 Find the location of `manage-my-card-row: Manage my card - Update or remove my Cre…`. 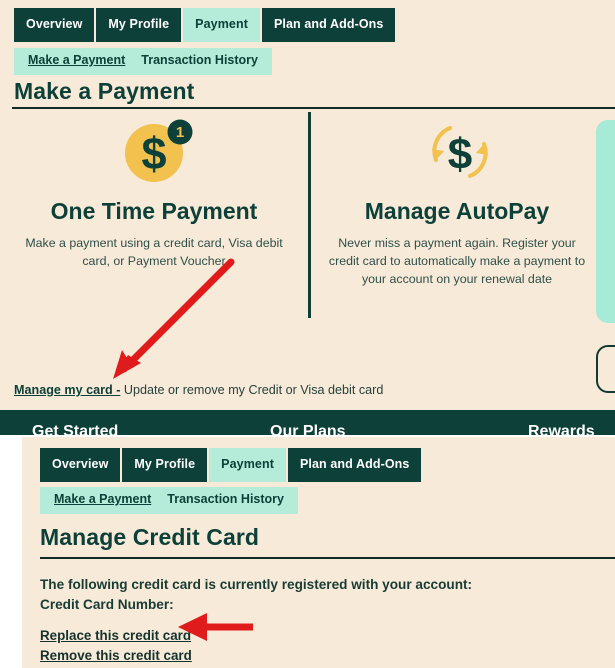

manage-my-card-row: Manage my card - Update or remove my Cre… is located at coordinates (198, 390).